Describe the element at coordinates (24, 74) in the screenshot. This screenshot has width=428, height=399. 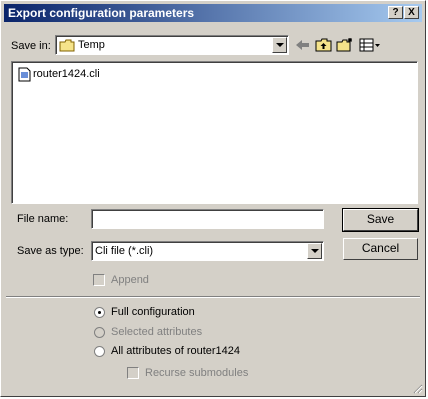
I see `file-icon` at that location.